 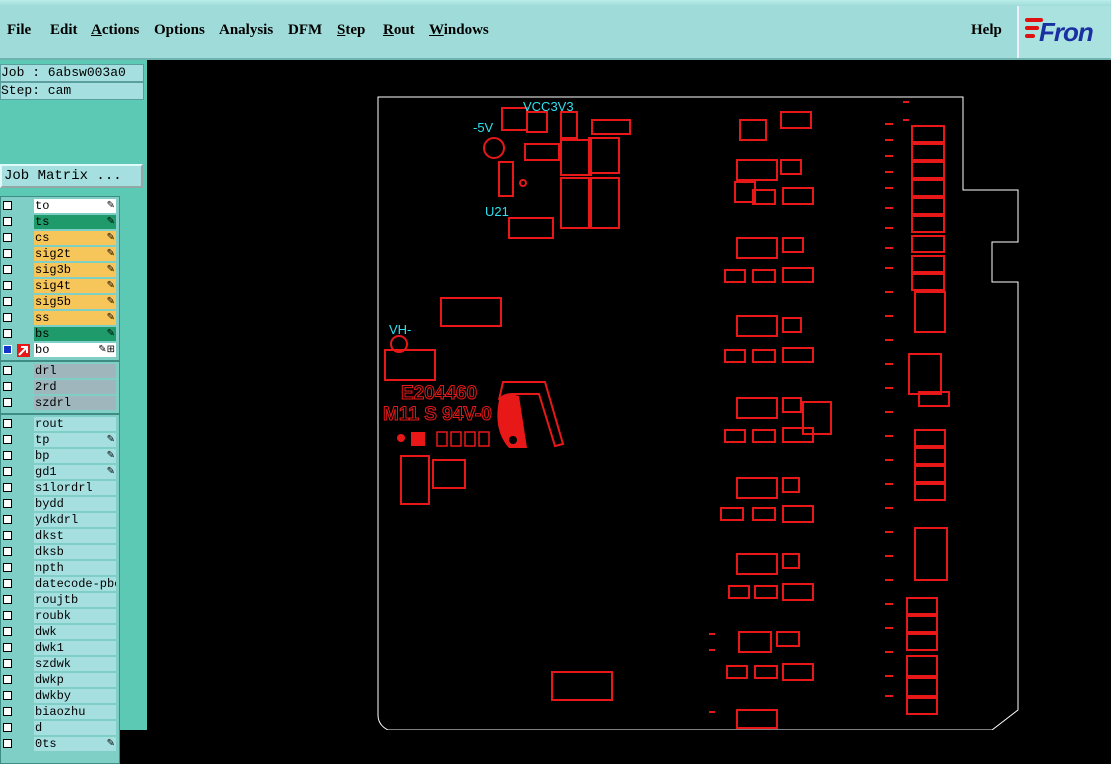 I want to click on layer-row-2rd: 2rd, so click(x=59, y=387).